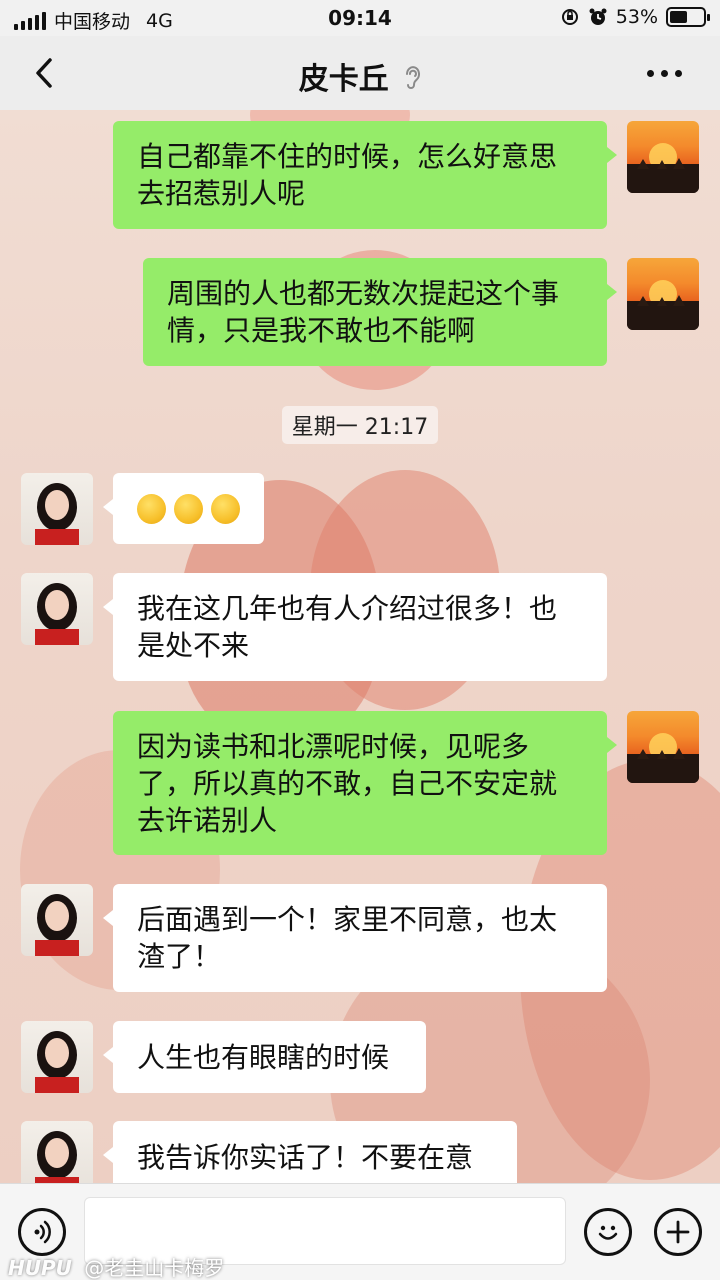 This screenshot has height=1280, width=720. What do you see at coordinates (365, 175) in the screenshot?
I see `message-bubble-self: 自己都靠不住的时候，怎么好意思 去招惹别人呢` at bounding box center [365, 175].